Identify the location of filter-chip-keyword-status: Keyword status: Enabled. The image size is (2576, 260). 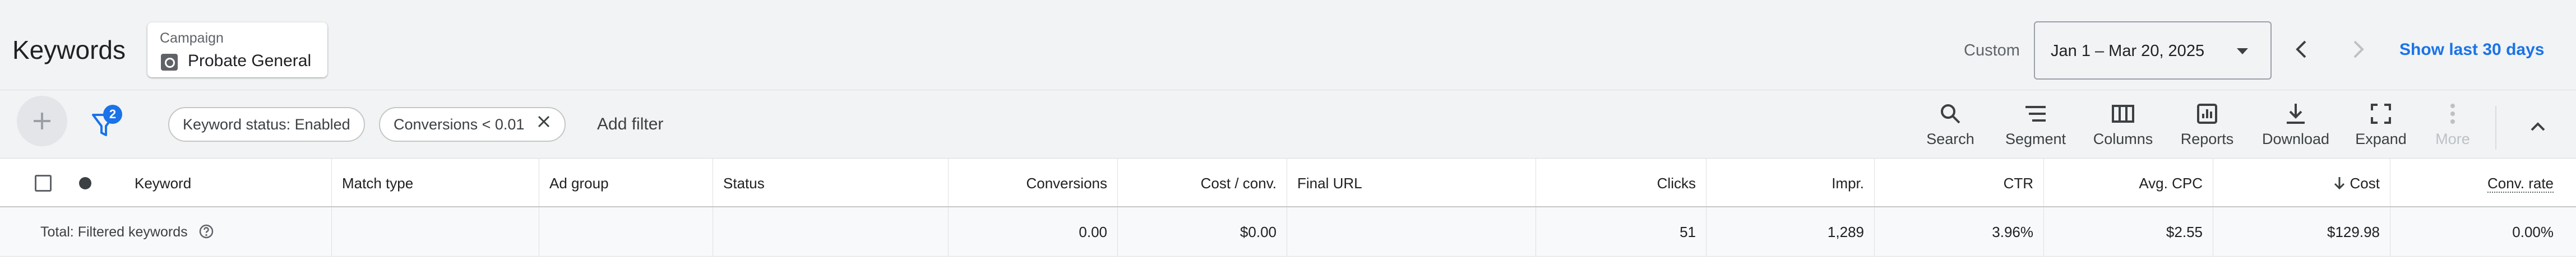
(266, 124).